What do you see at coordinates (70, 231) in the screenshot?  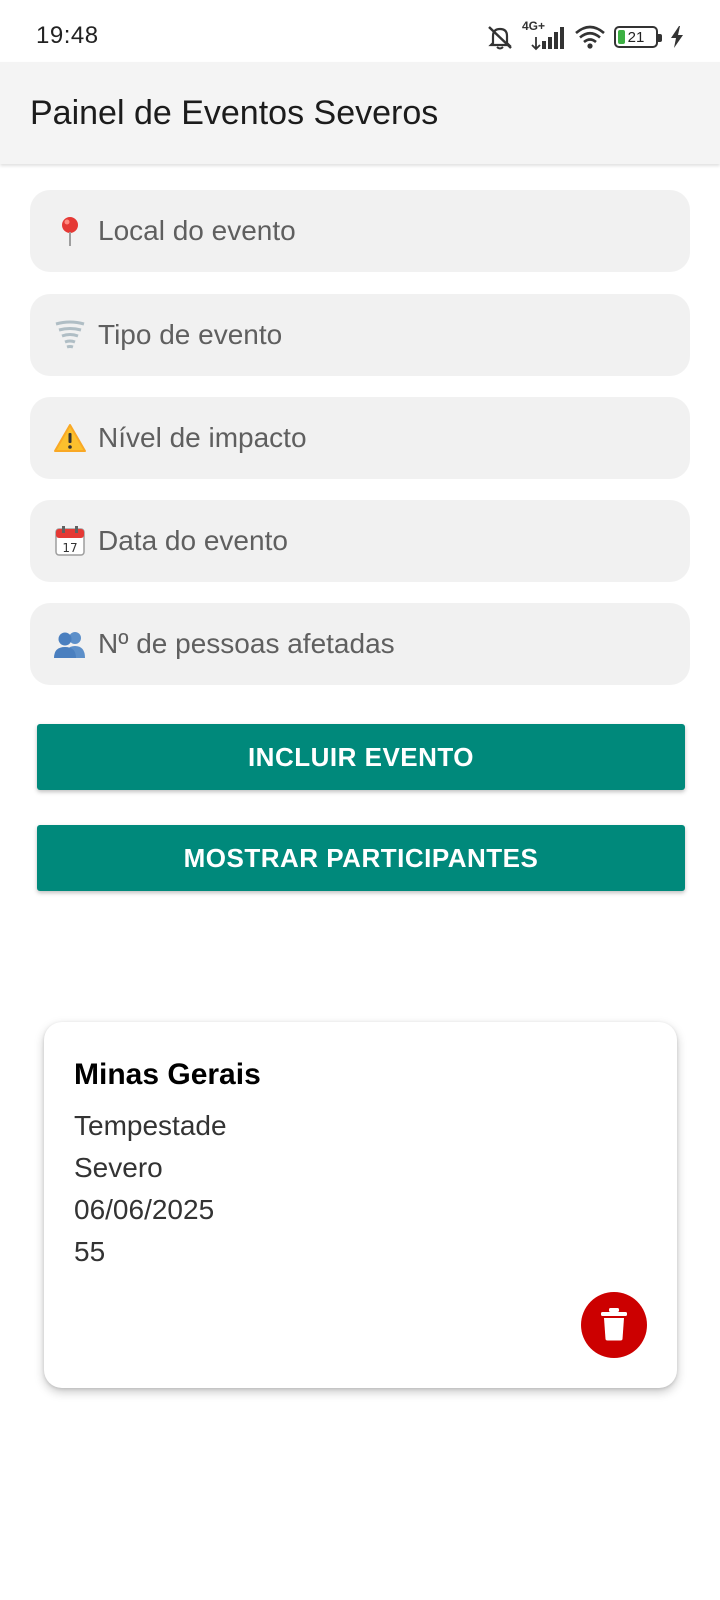 I see `pin-emoji` at bounding box center [70, 231].